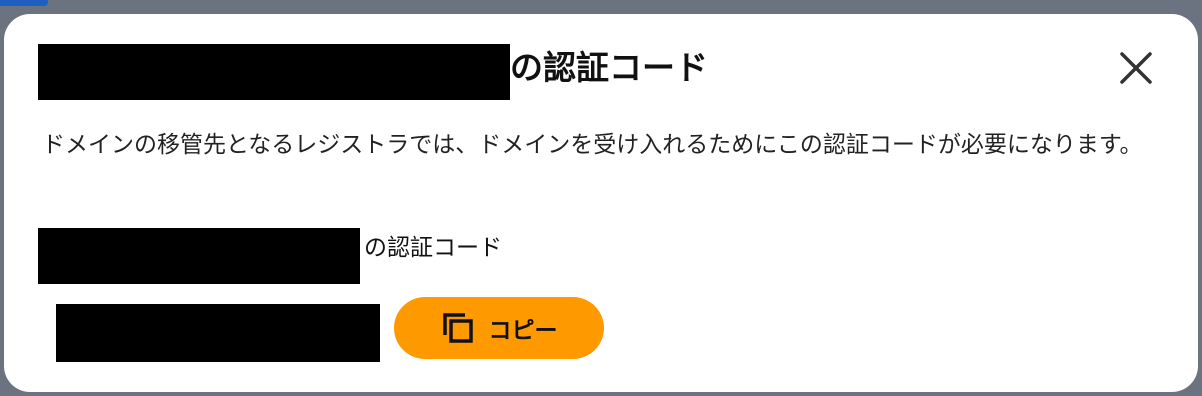  Describe the element at coordinates (433, 248) in the screenshot. I see `auth-code-label: の認証コード` at that location.